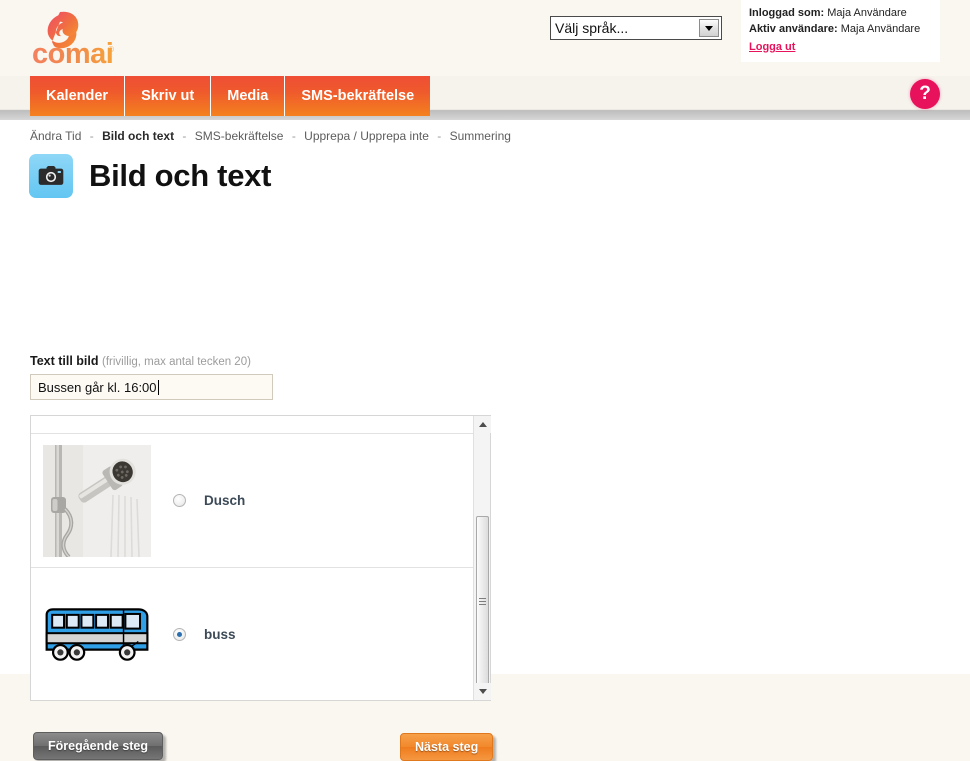 The height and width of the screenshot is (761, 970). I want to click on picture-label-dusch: Dusch, so click(225, 500).